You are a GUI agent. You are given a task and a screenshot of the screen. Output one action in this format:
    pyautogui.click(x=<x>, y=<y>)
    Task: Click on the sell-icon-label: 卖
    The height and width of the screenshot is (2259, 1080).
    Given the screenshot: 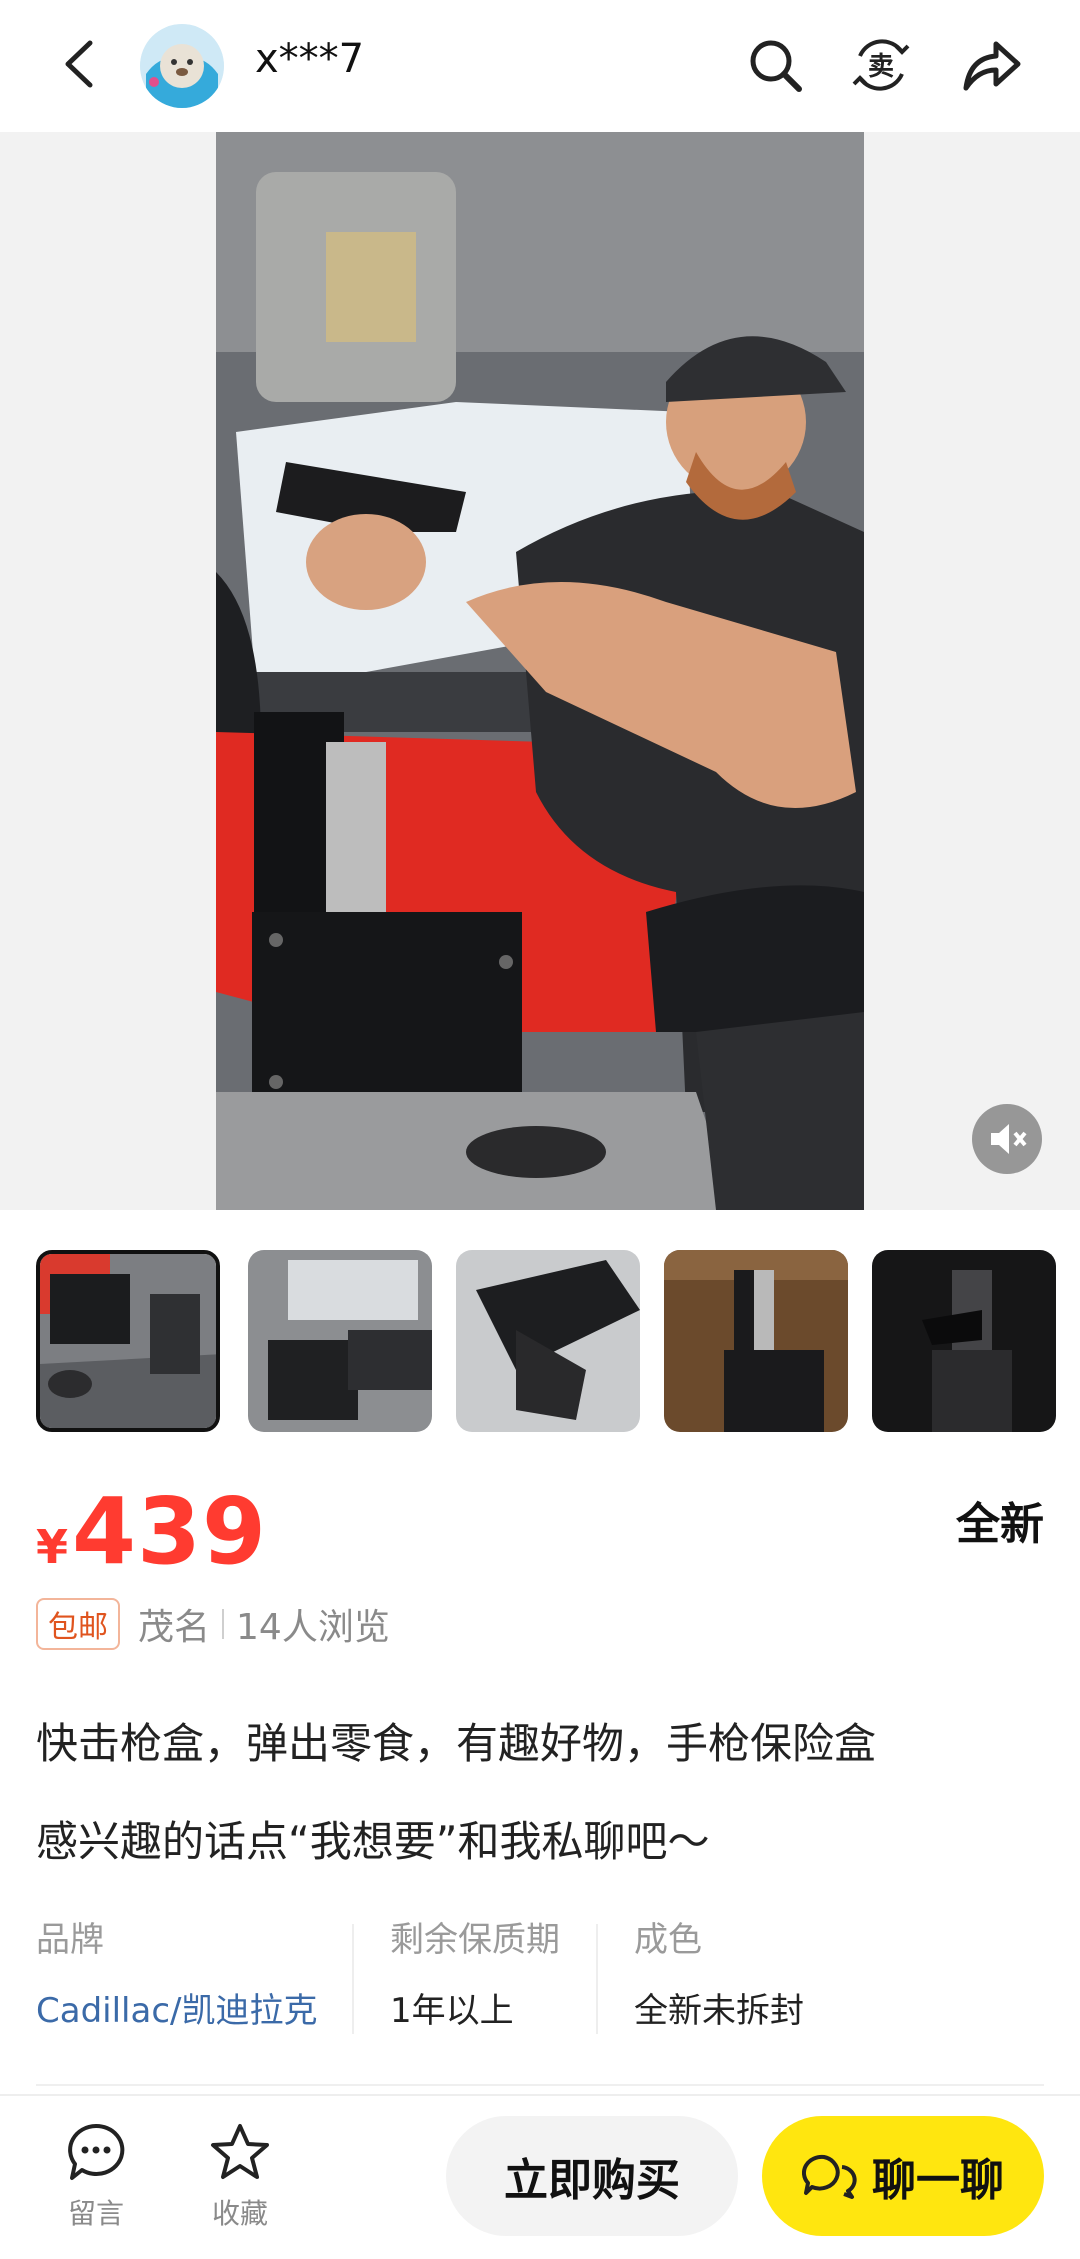 What is the action you would take?
    pyautogui.click(x=881, y=67)
    